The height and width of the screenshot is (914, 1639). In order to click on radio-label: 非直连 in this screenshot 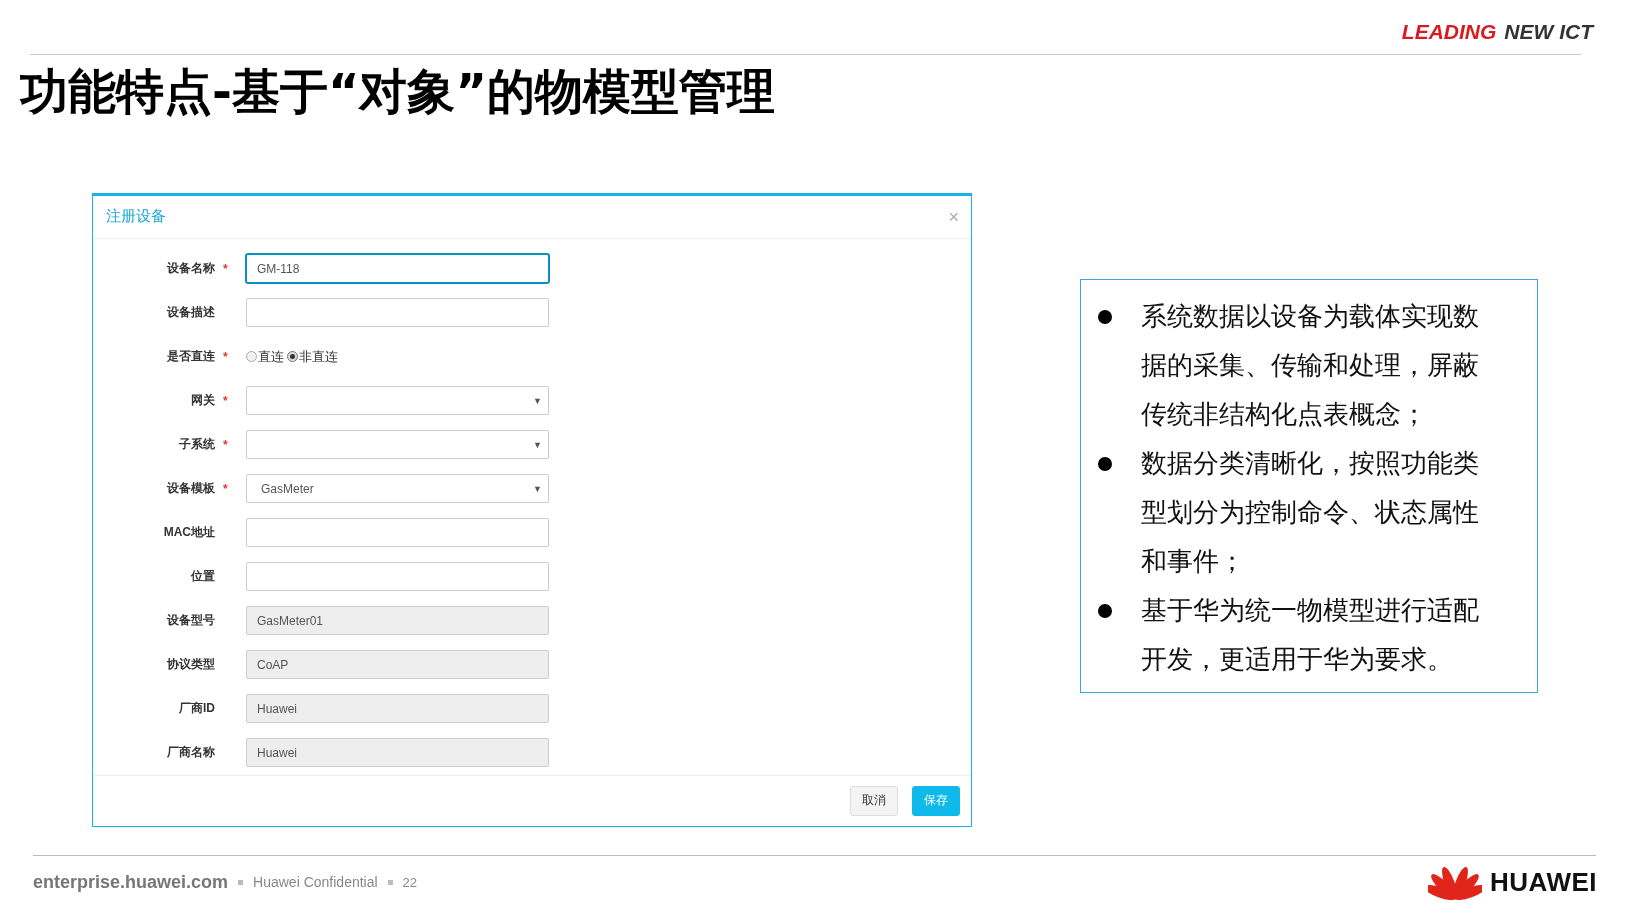, I will do `click(318, 356)`.